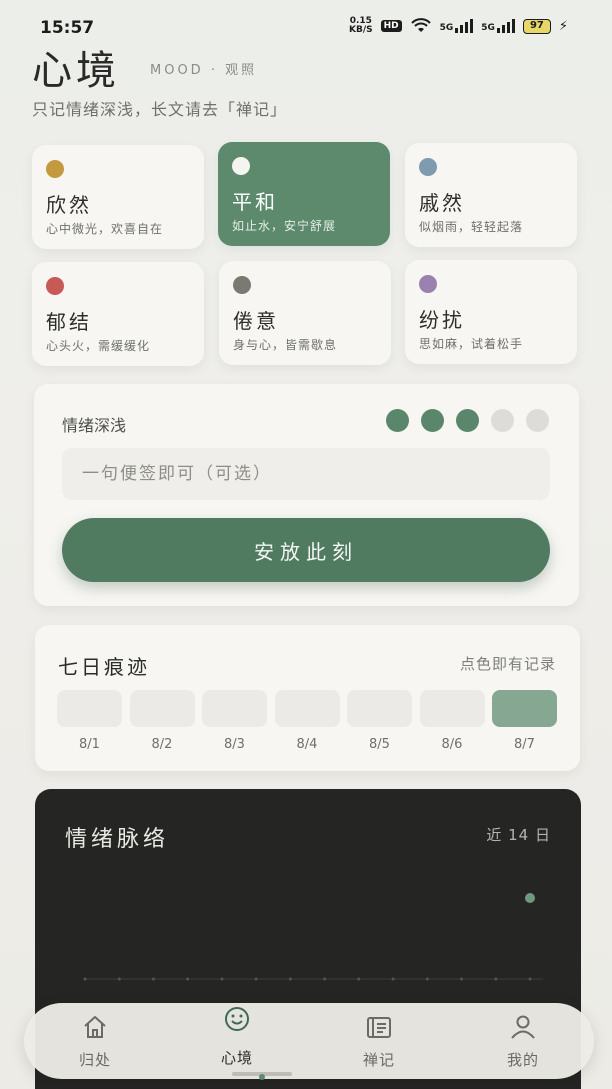  What do you see at coordinates (162, 744) in the screenshot?
I see `day-label: 8/2` at bounding box center [162, 744].